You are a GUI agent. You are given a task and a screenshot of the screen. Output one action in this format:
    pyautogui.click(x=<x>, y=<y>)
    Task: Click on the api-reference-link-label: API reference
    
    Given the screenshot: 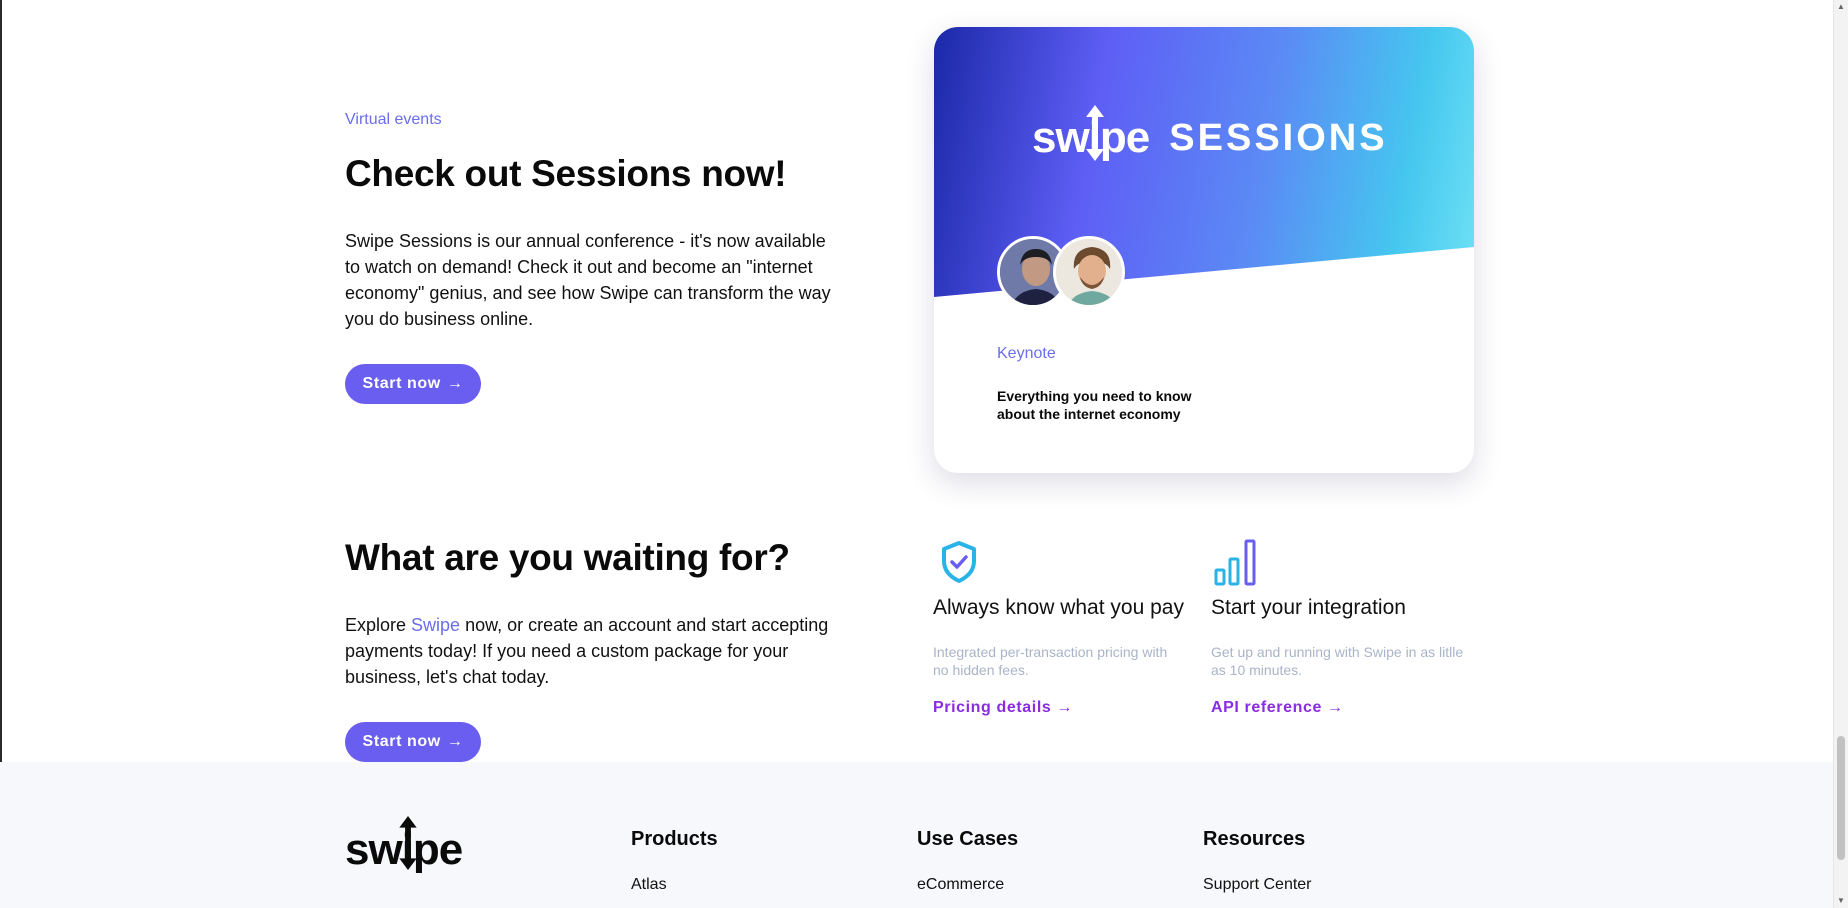 What is the action you would take?
    pyautogui.click(x=1266, y=707)
    